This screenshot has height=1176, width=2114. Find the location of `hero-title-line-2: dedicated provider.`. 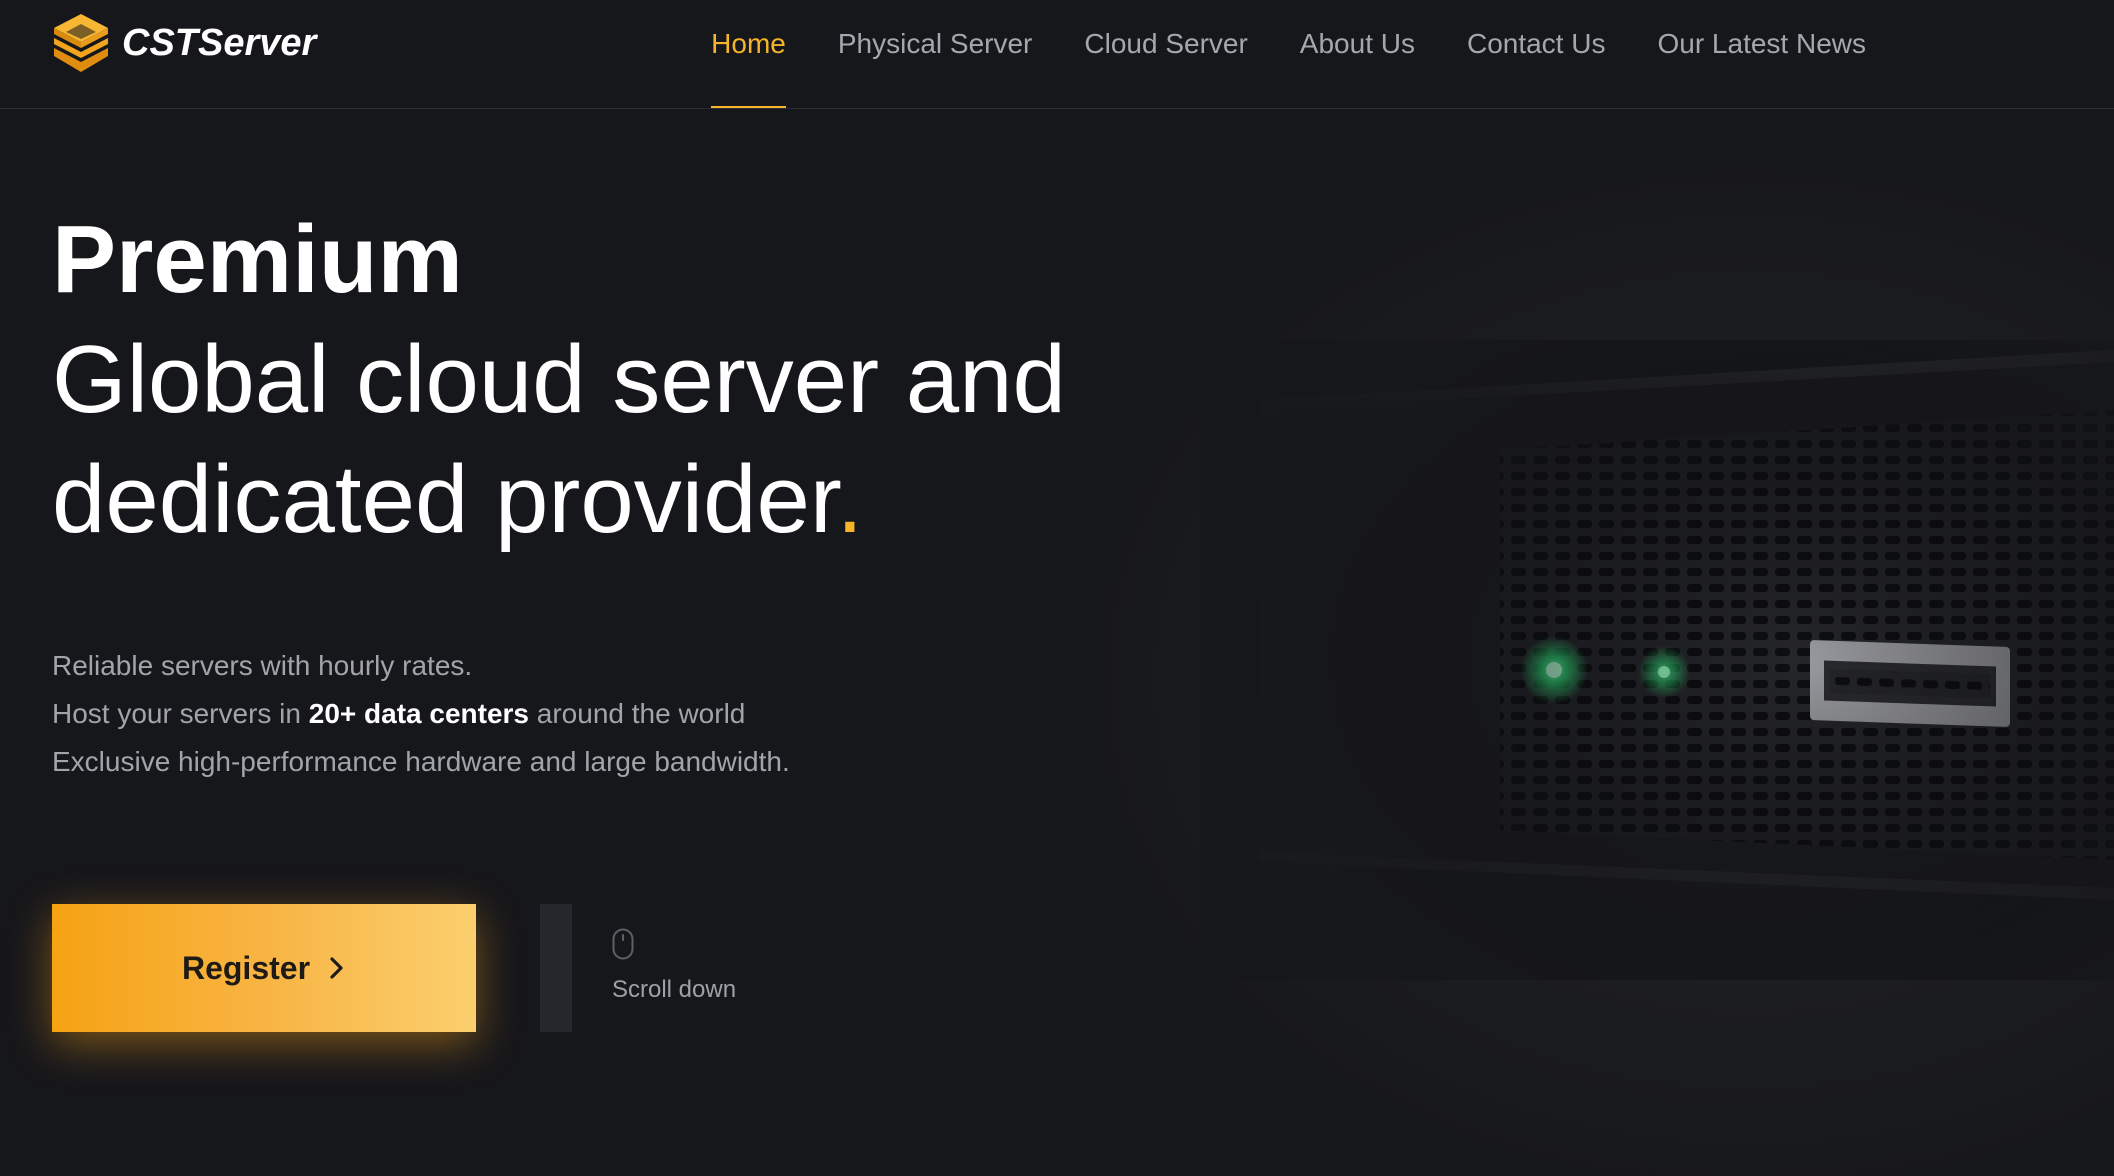

hero-title-line-2: dedicated provider. is located at coordinates (627, 500).